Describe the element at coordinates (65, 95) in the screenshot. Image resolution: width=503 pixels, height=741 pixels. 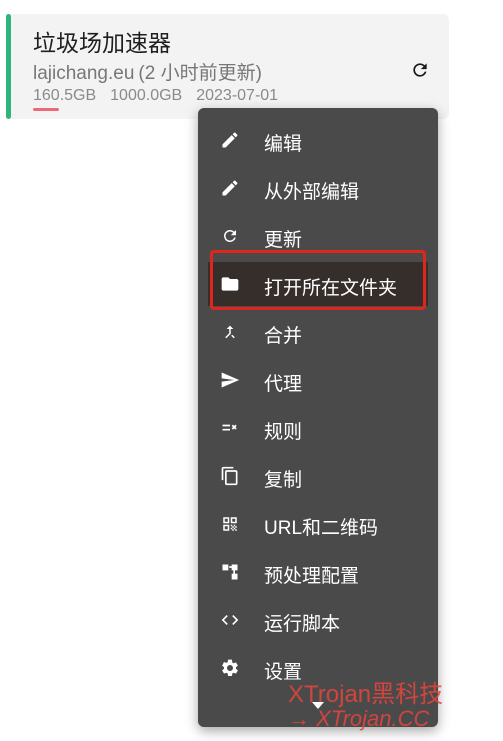
I see `traffic-used: 160.5GB` at that location.